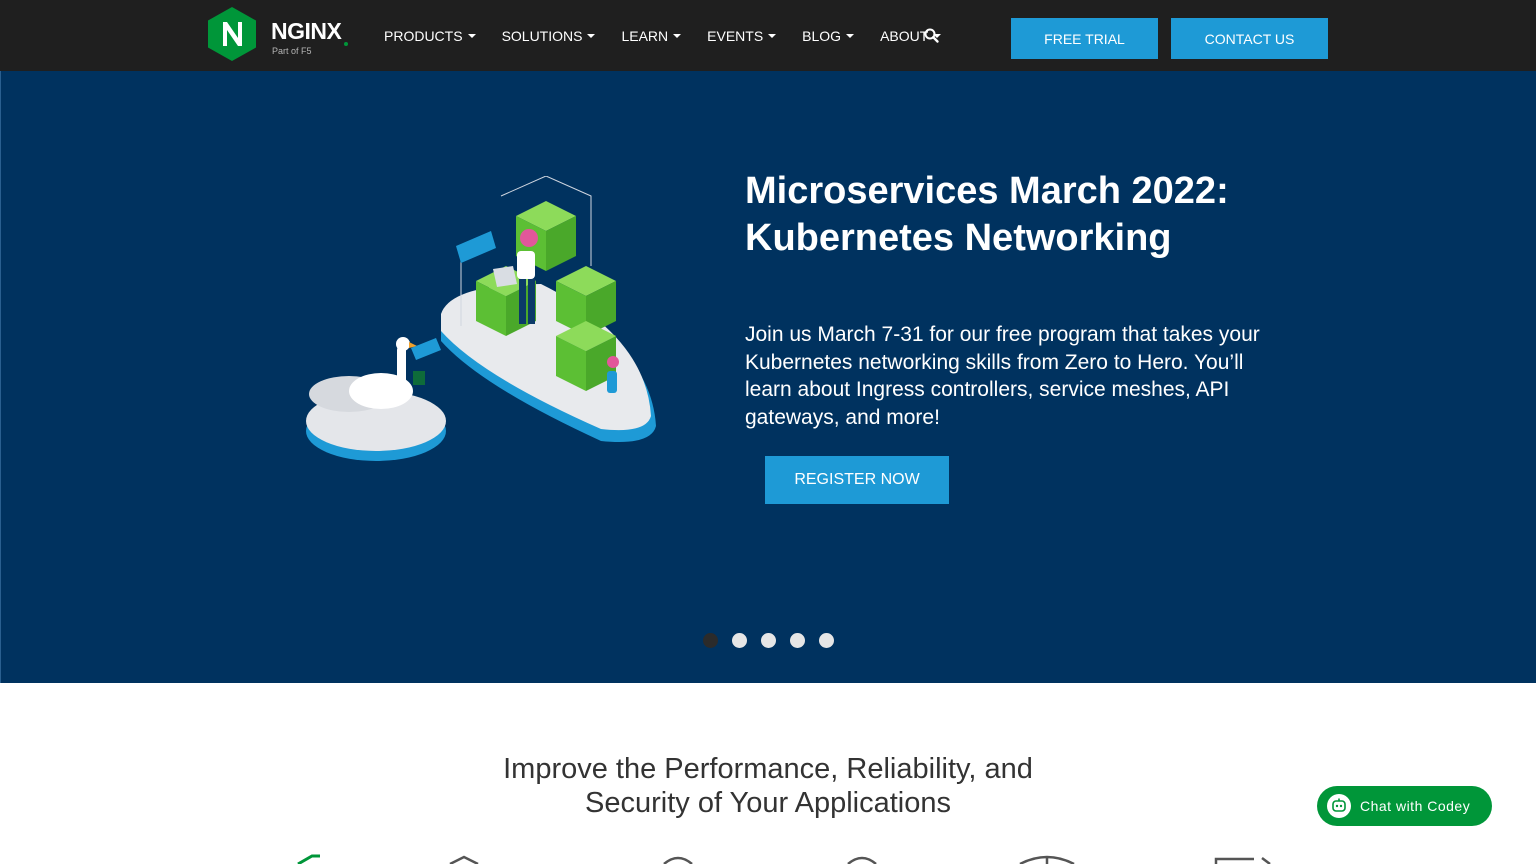  What do you see at coordinates (1415, 806) in the screenshot?
I see `chat-label: Chat with Codey` at bounding box center [1415, 806].